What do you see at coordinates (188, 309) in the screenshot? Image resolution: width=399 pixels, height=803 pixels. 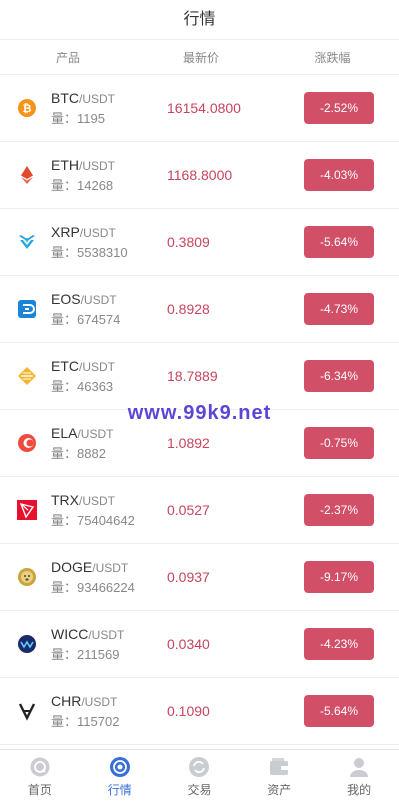 I see `latest-price: 0.8928` at bounding box center [188, 309].